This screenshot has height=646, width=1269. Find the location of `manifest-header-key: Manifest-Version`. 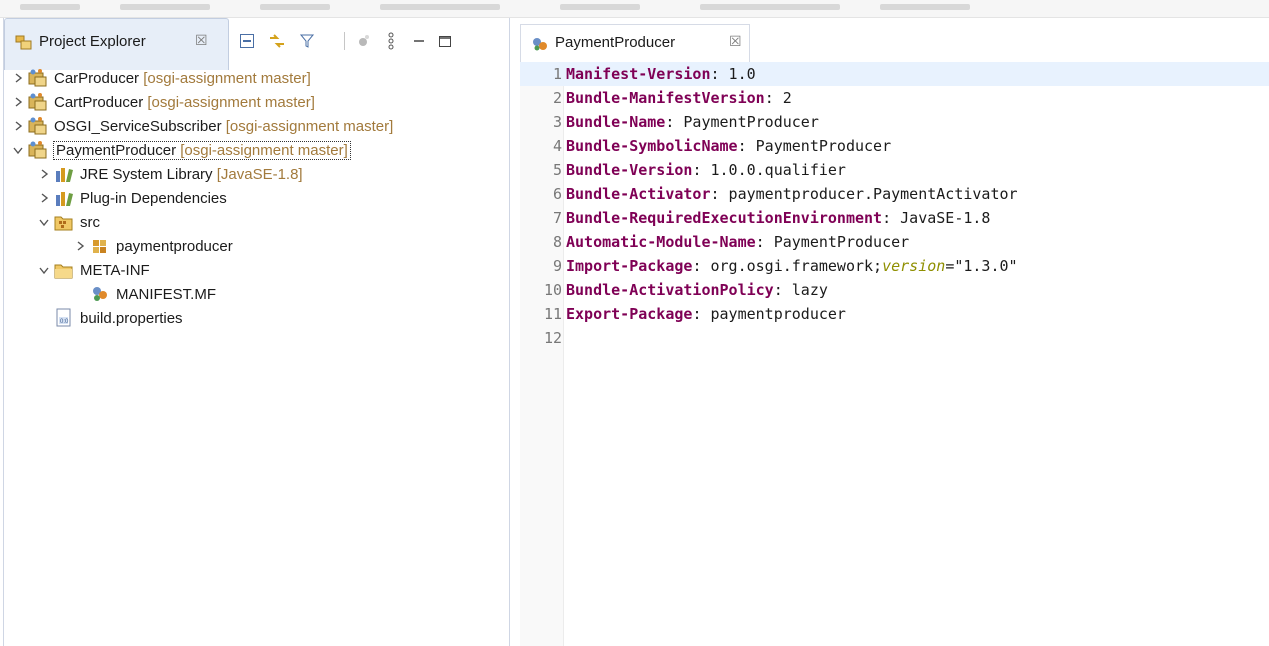

manifest-header-key: Manifest-Version is located at coordinates (638, 74).